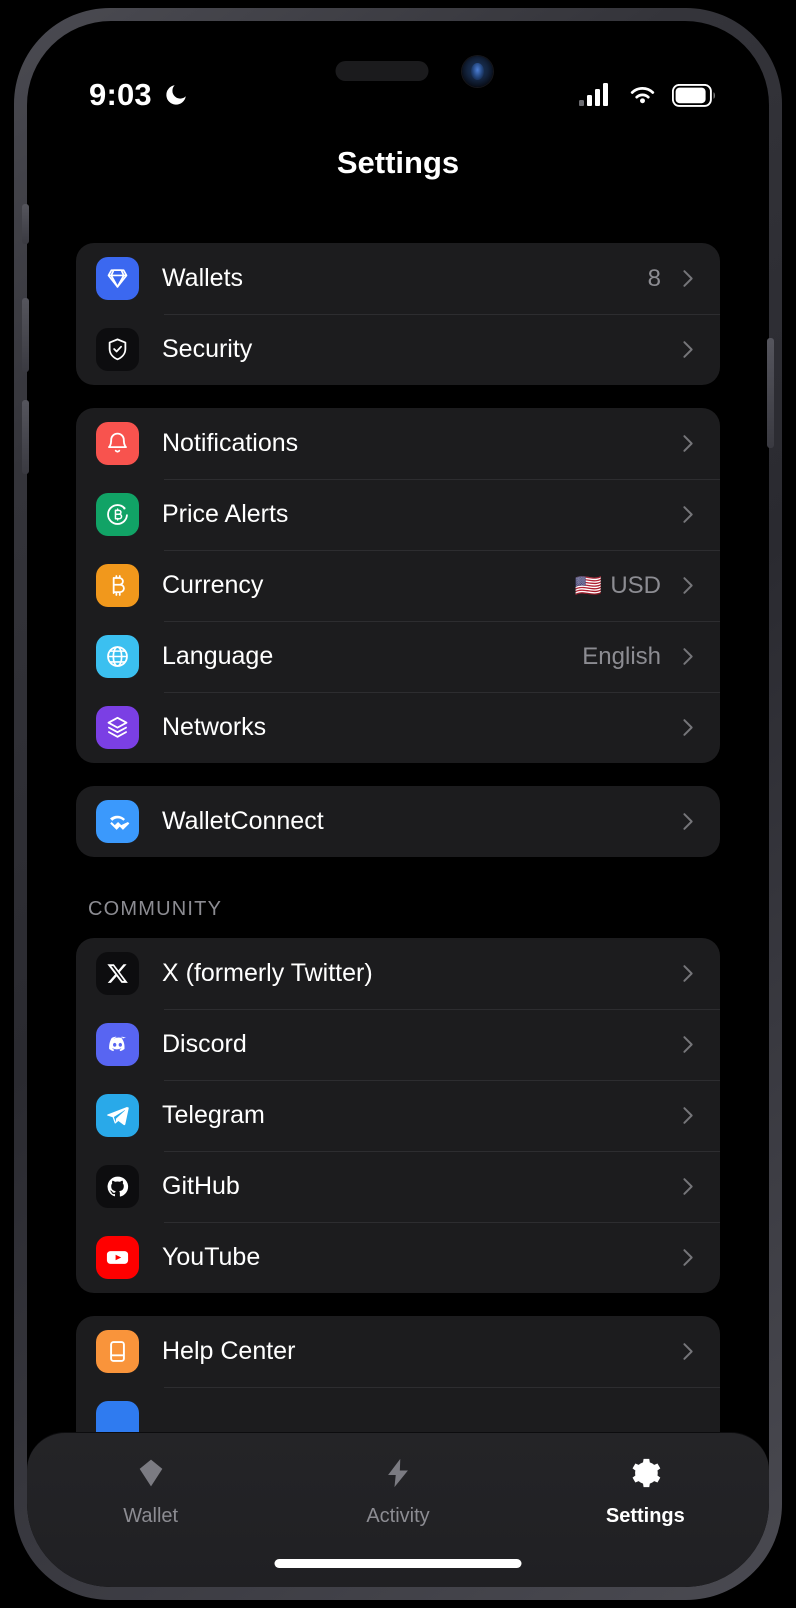  I want to click on tab-label: Wallet, so click(151, 1516).